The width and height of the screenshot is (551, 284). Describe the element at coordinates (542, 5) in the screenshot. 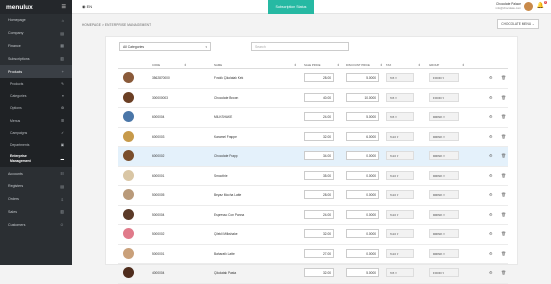

I see `bell-icon: 🔔 1` at that location.